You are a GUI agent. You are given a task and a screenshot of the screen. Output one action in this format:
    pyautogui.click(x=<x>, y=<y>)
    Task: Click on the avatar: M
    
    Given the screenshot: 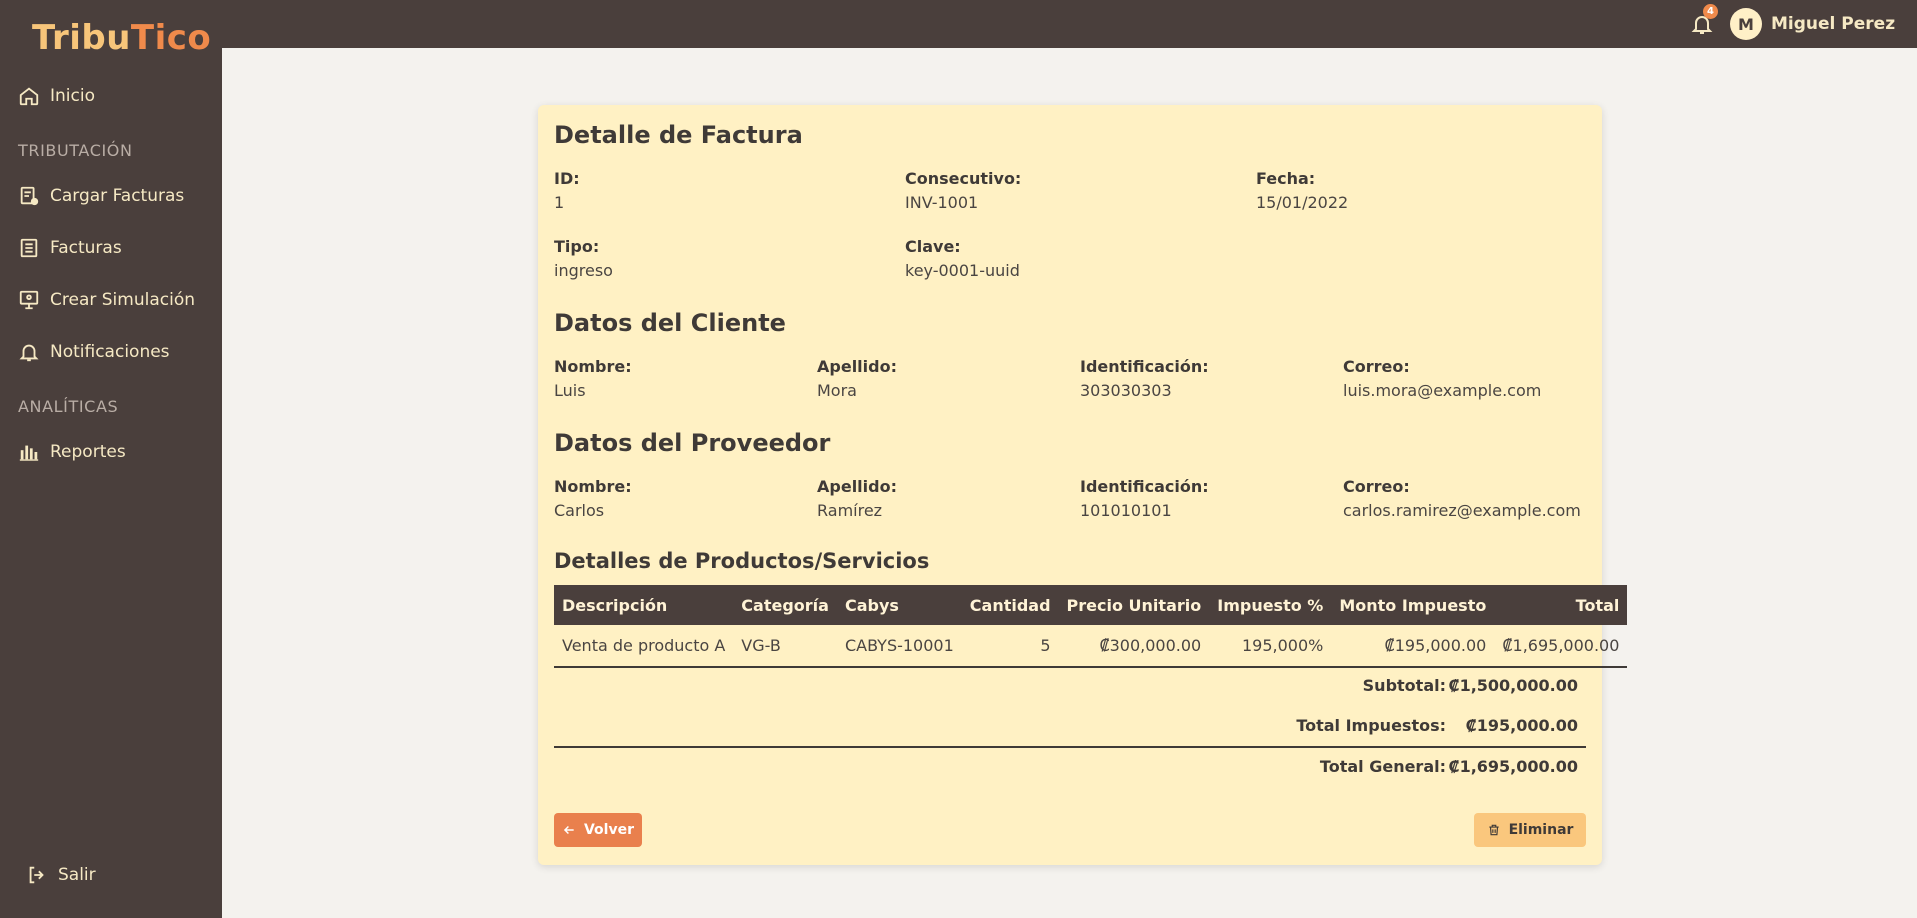 What is the action you would take?
    pyautogui.click(x=1746, y=24)
    